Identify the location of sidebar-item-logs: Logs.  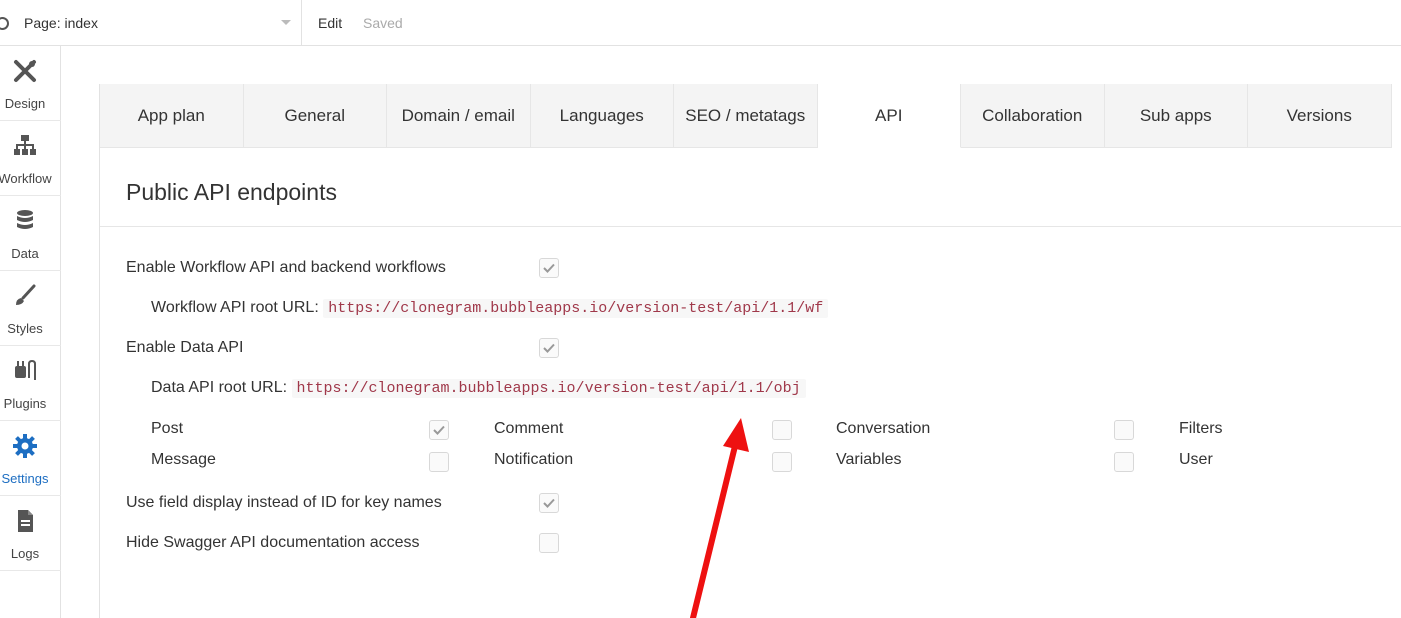
(30, 533).